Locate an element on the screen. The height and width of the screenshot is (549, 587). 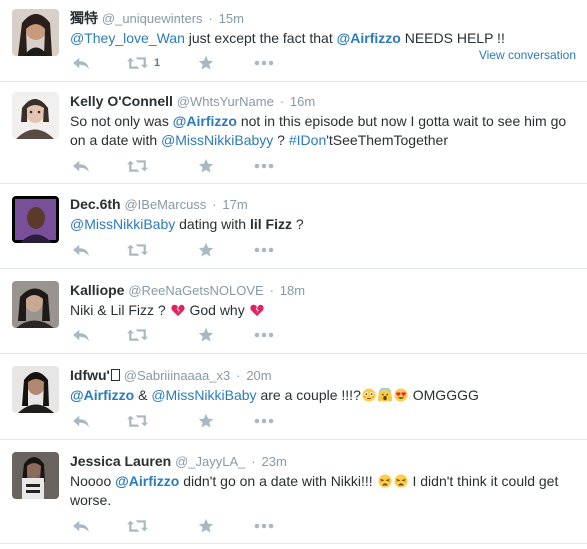
tweet-timestamp: 16m is located at coordinates (302, 101).